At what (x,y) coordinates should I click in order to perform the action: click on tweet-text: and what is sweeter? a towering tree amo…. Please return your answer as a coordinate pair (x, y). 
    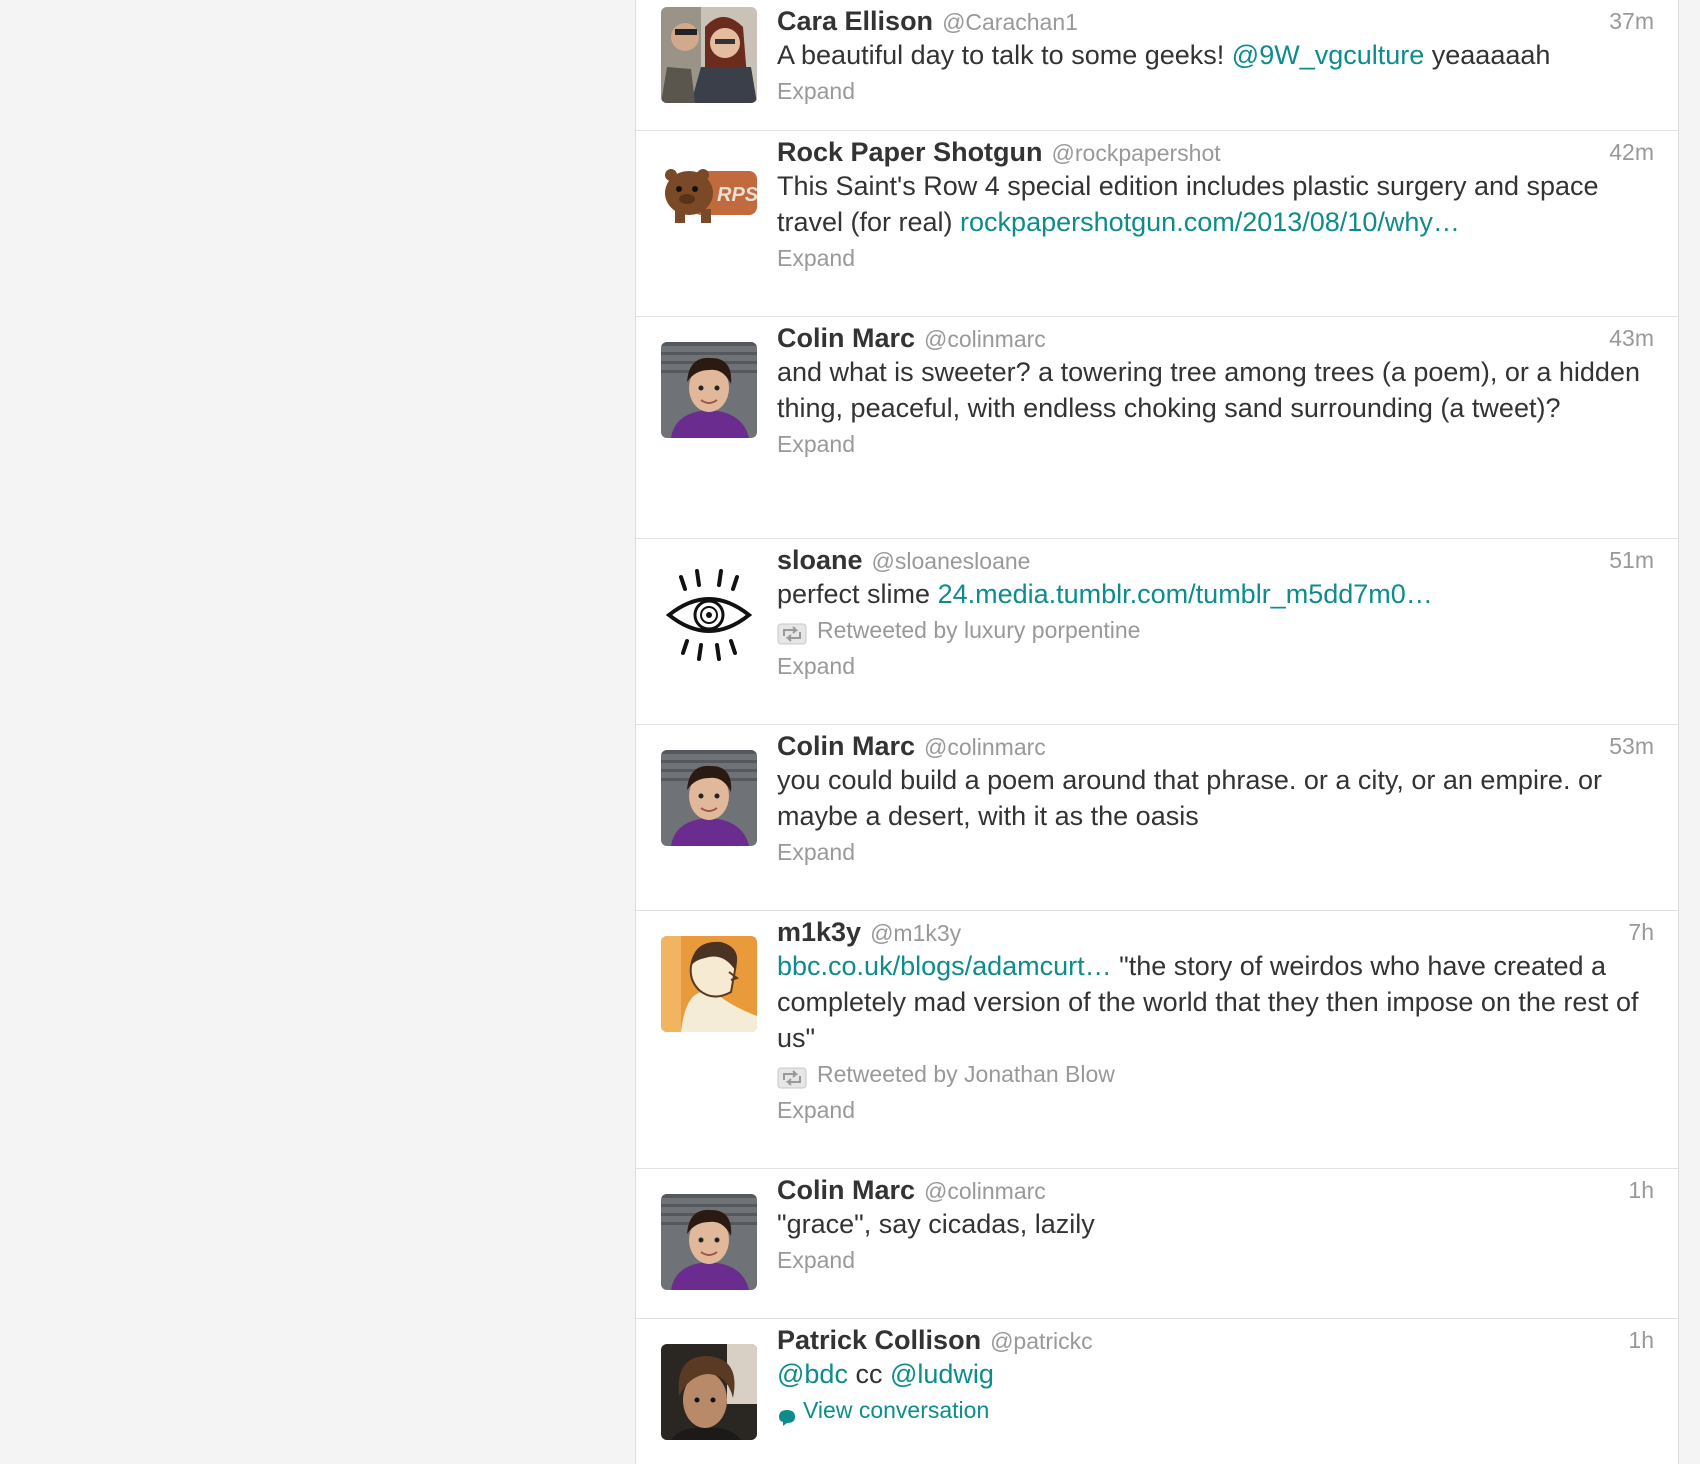
    Looking at the image, I should click on (1215, 390).